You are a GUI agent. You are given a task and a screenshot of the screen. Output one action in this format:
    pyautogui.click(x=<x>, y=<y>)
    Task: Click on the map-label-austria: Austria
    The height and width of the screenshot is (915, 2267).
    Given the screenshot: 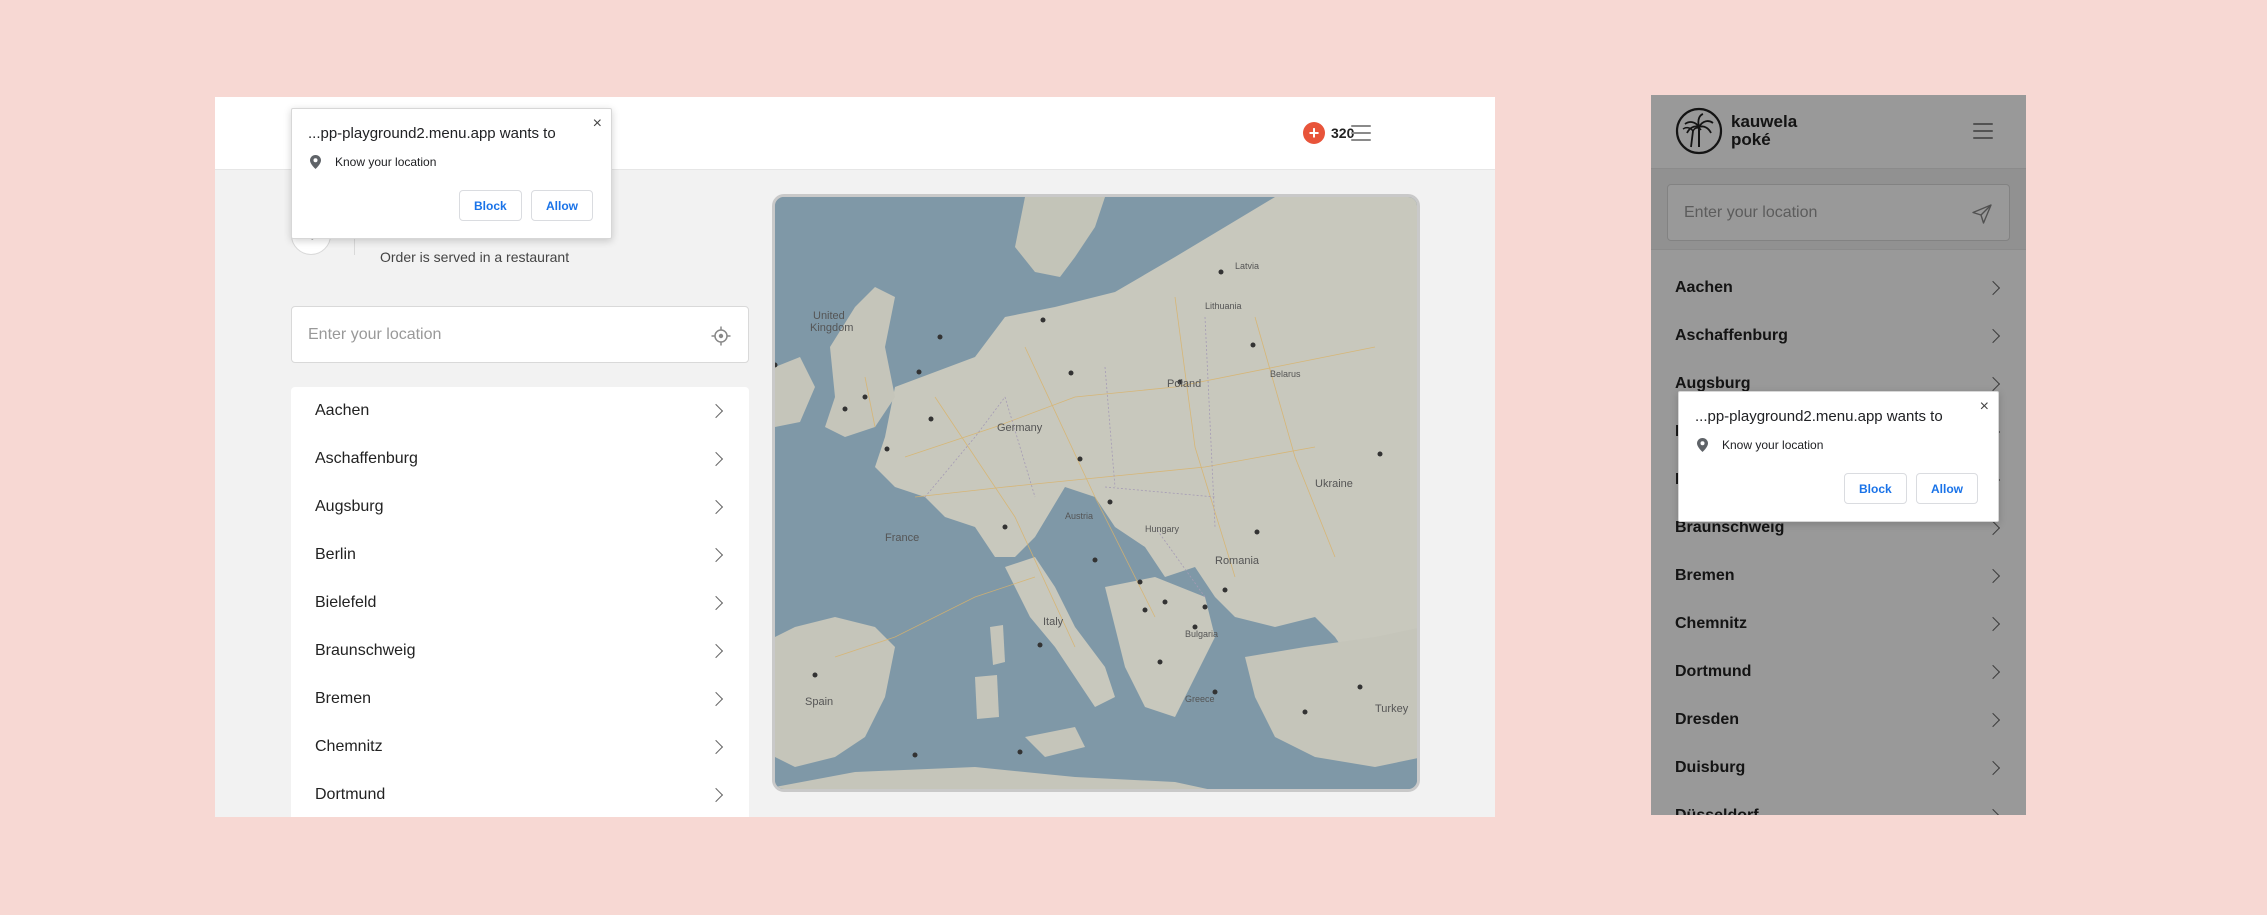 What is the action you would take?
    pyautogui.click(x=1079, y=516)
    